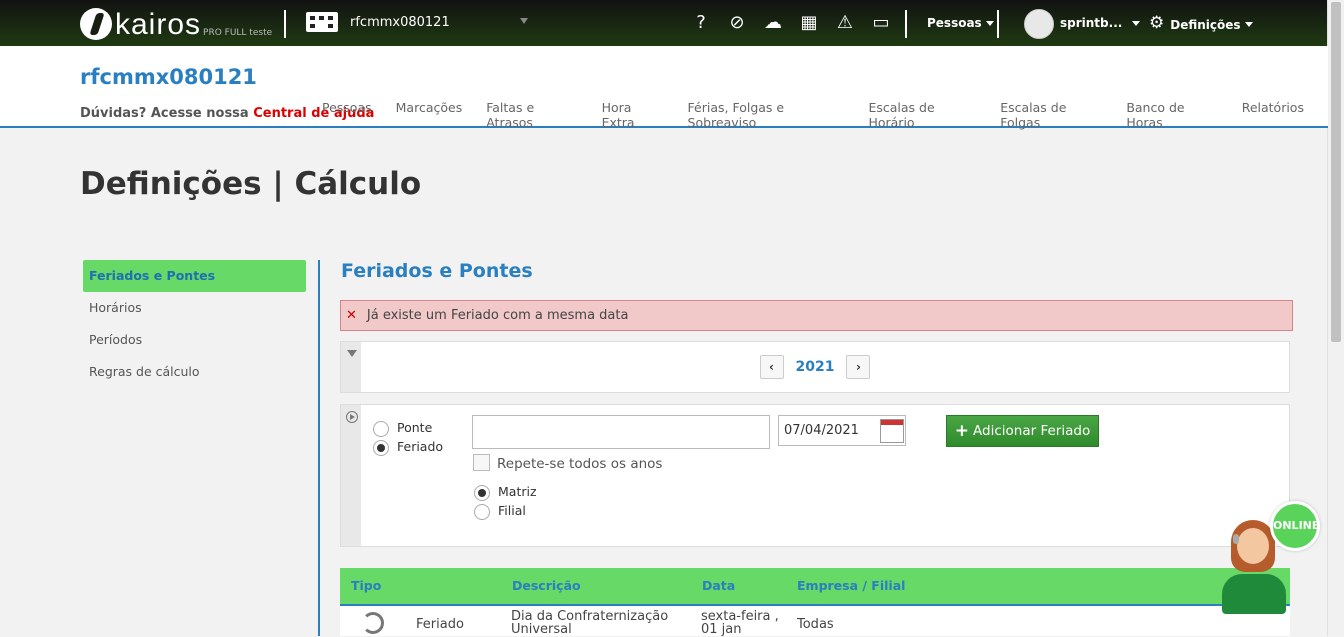 This screenshot has width=1344, height=637. I want to click on nav-escalas-horario: Escalas de Horário, so click(922, 115).